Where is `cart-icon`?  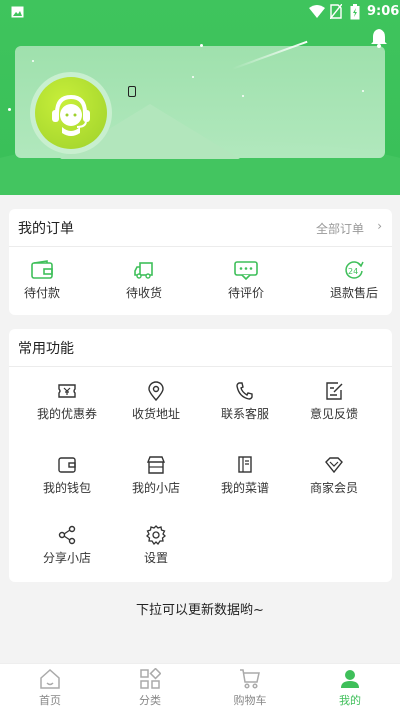
cart-icon is located at coordinates (250, 679).